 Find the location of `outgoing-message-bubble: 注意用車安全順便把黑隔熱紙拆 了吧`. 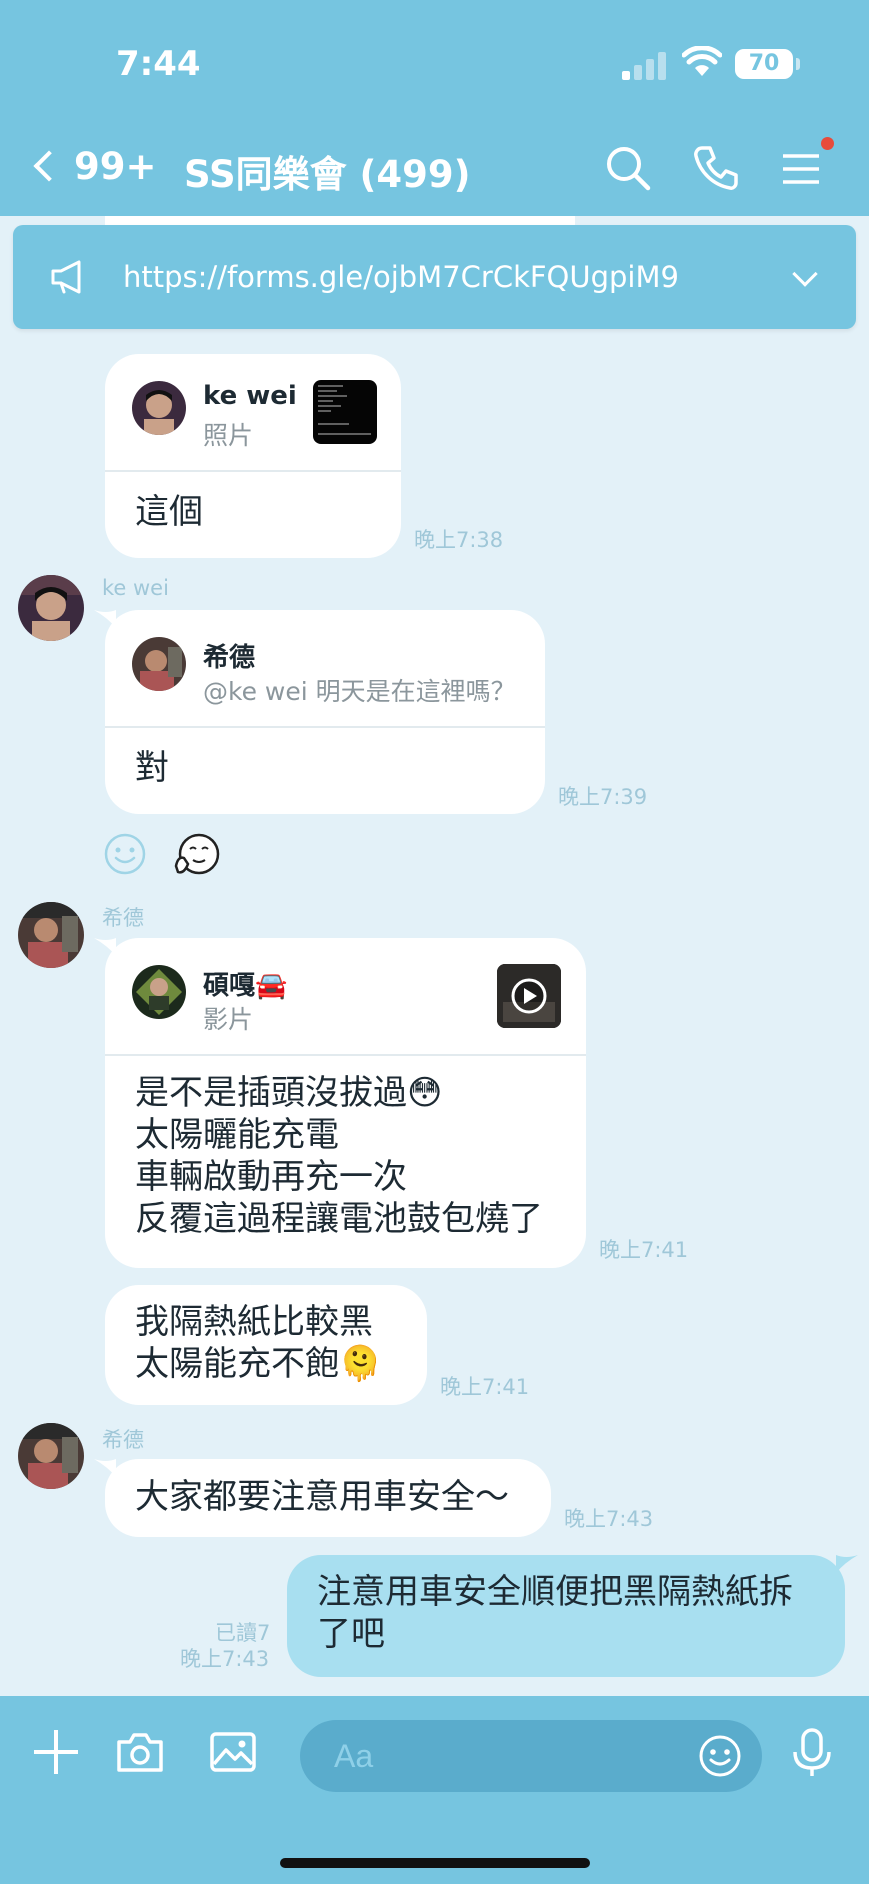

outgoing-message-bubble: 注意用車安全順便把黑隔熱紙拆 了吧 is located at coordinates (566, 1616).